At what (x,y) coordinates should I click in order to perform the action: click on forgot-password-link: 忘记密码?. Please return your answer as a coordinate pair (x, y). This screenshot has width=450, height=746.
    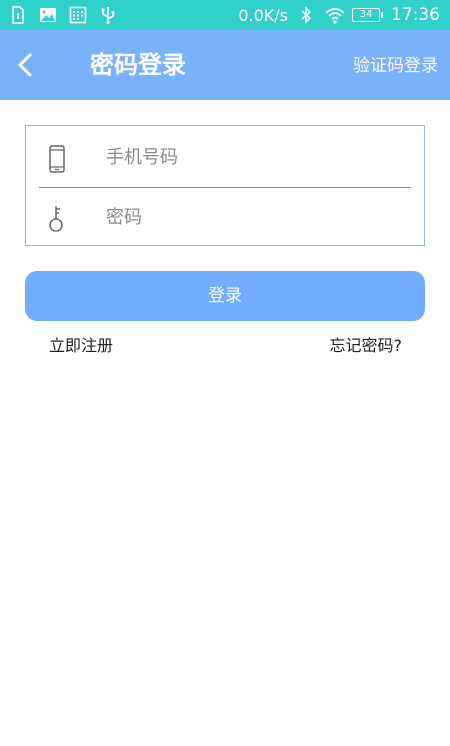
    Looking at the image, I should click on (366, 346).